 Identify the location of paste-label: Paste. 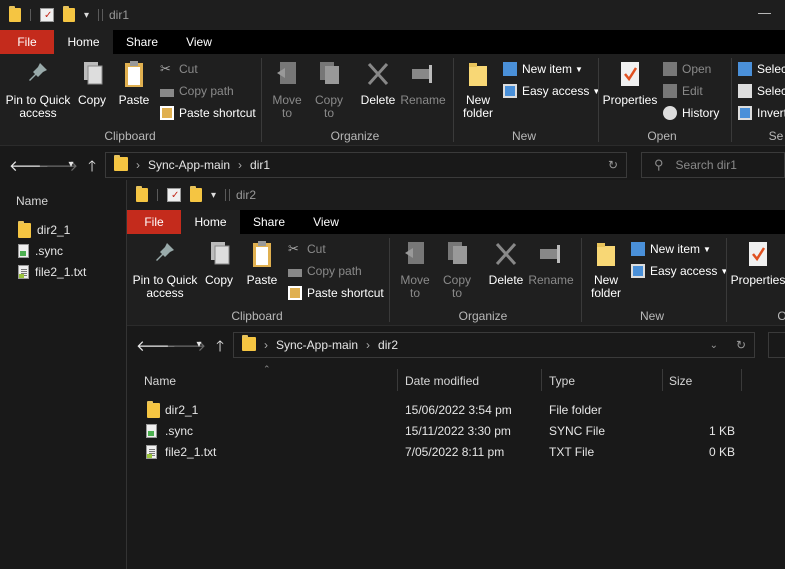
(262, 280).